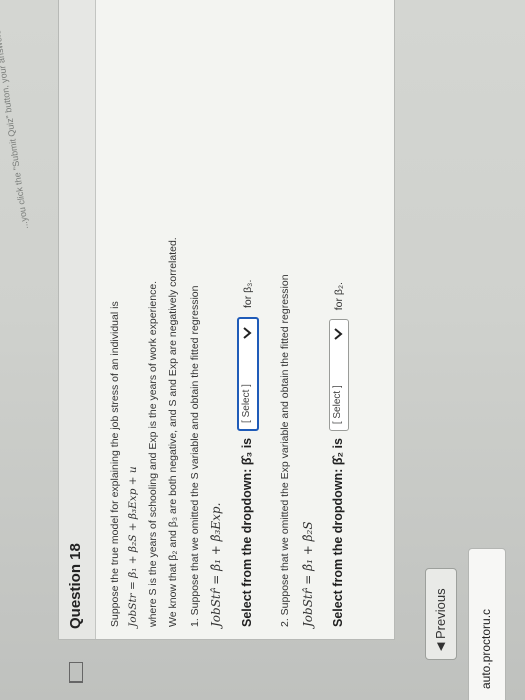  I want to click on select2-dropdown: [ Select ], so click(339, 375).